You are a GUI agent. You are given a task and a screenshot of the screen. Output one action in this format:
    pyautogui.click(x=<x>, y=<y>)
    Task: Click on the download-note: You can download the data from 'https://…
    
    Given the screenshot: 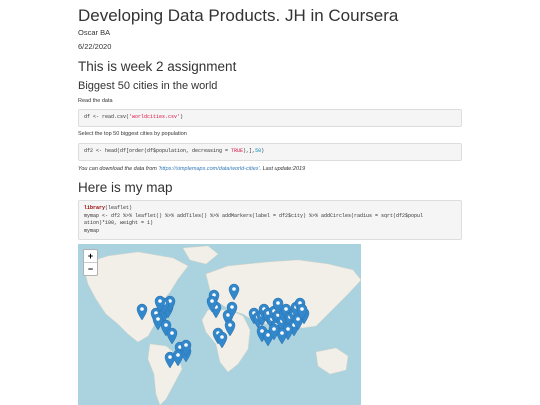 What is the action you would take?
    pyautogui.click(x=192, y=169)
    